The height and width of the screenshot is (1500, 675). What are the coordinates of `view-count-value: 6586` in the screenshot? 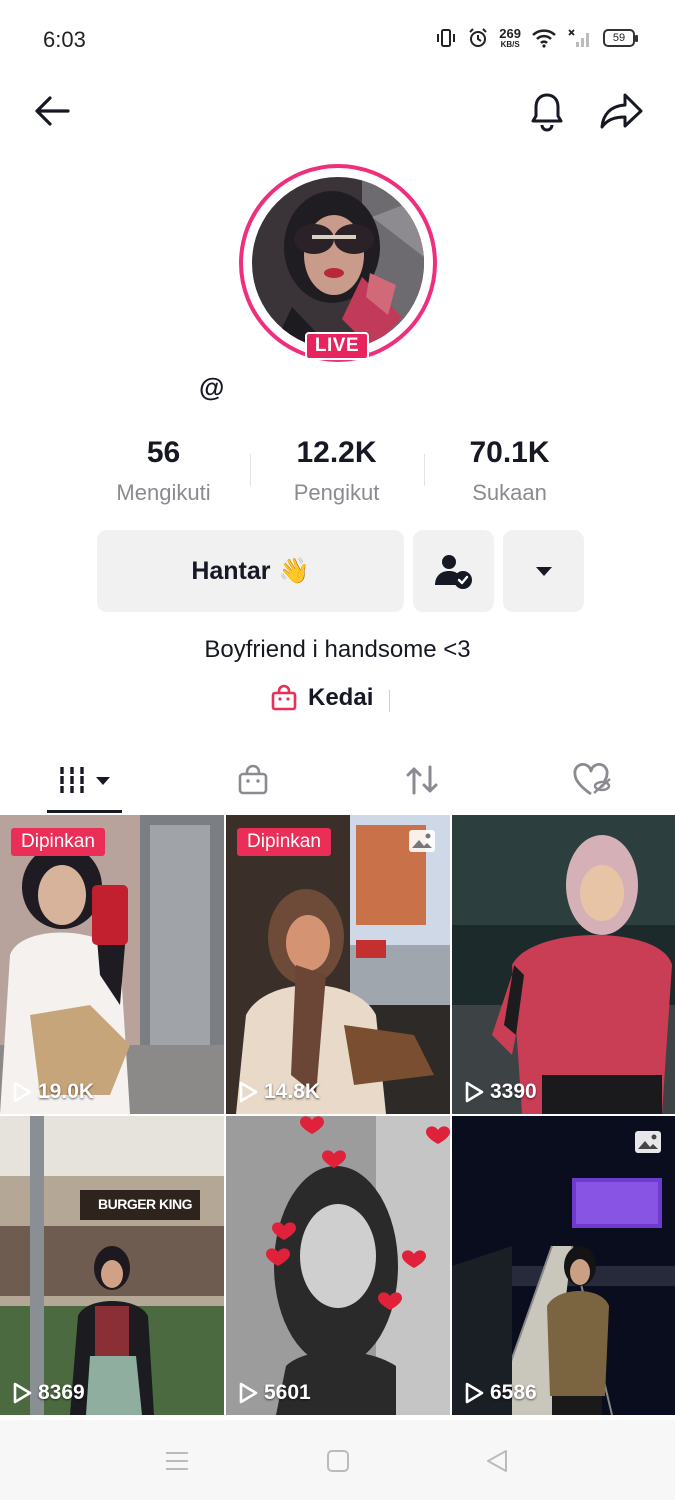 It's located at (513, 1392).